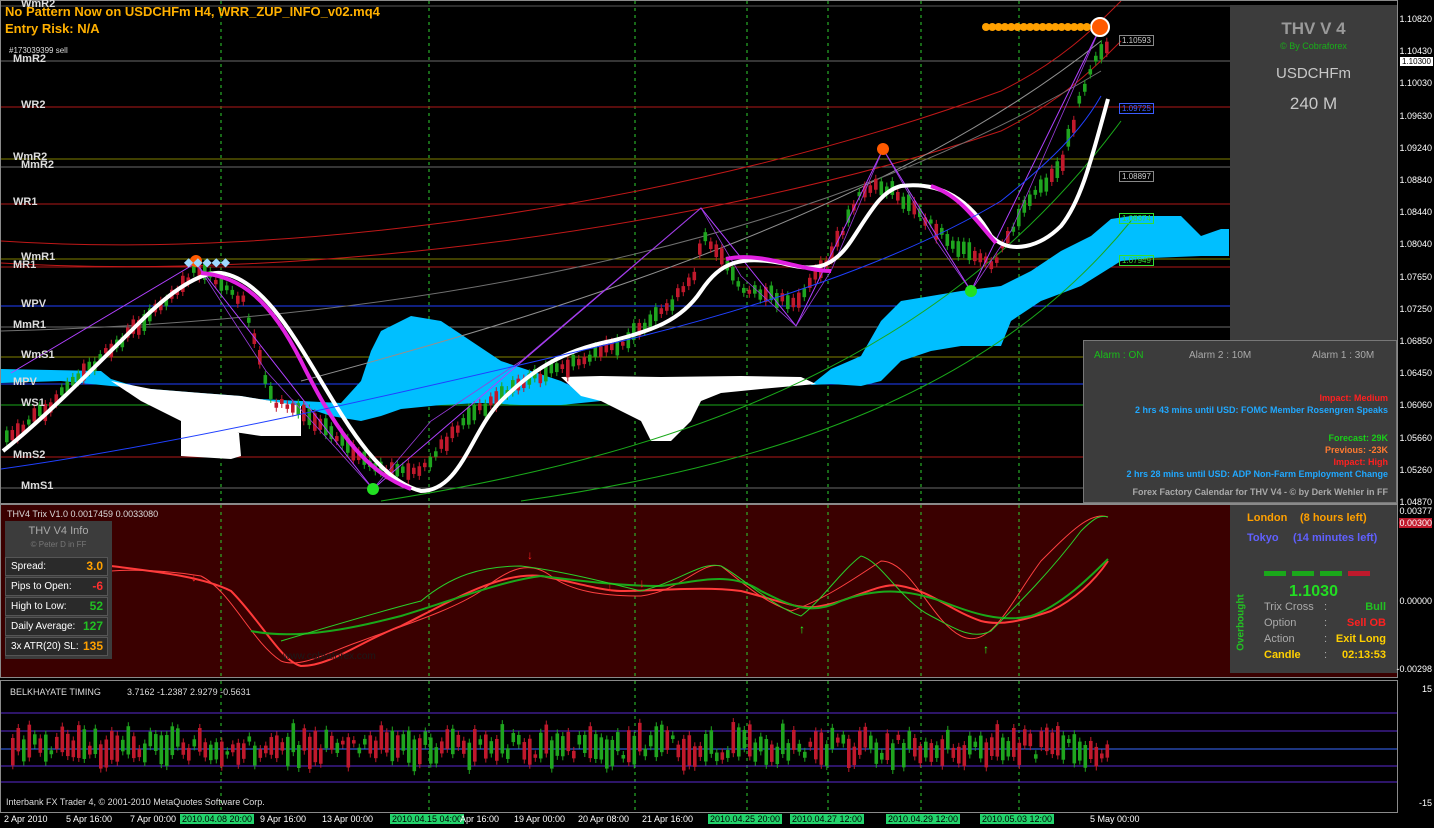 The image size is (1434, 828). What do you see at coordinates (1415, 244) in the screenshot?
I see `price-axis-label: 1.08040` at bounding box center [1415, 244].